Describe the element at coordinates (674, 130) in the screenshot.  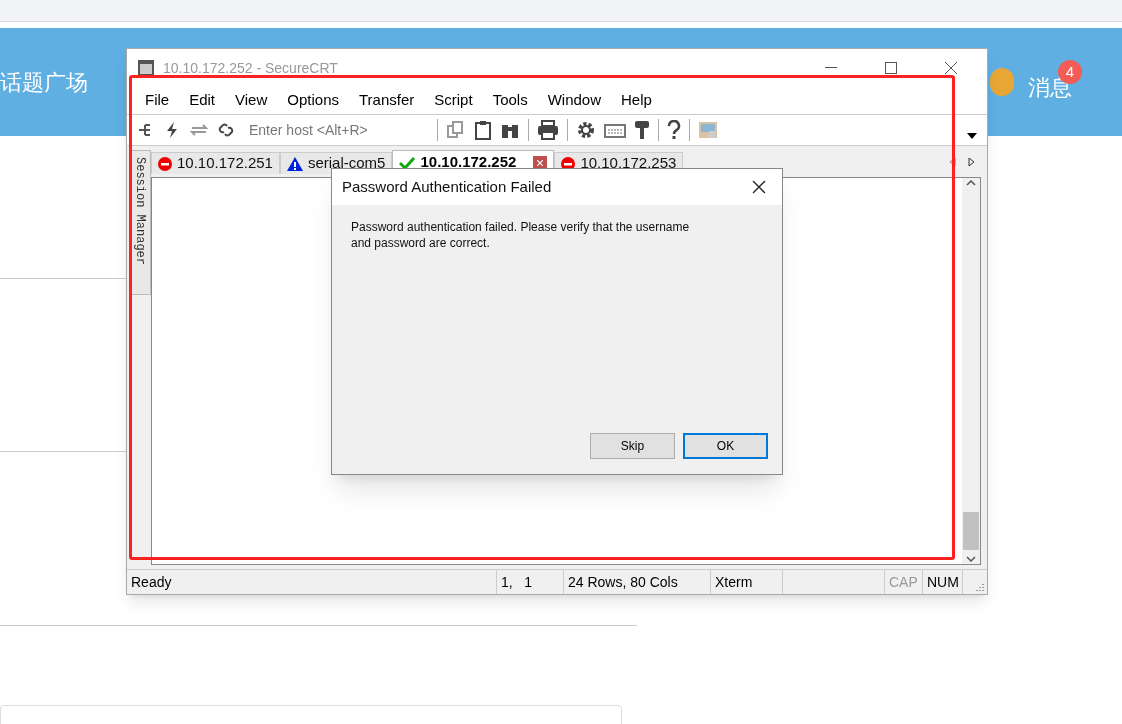
I see `help-icon` at that location.